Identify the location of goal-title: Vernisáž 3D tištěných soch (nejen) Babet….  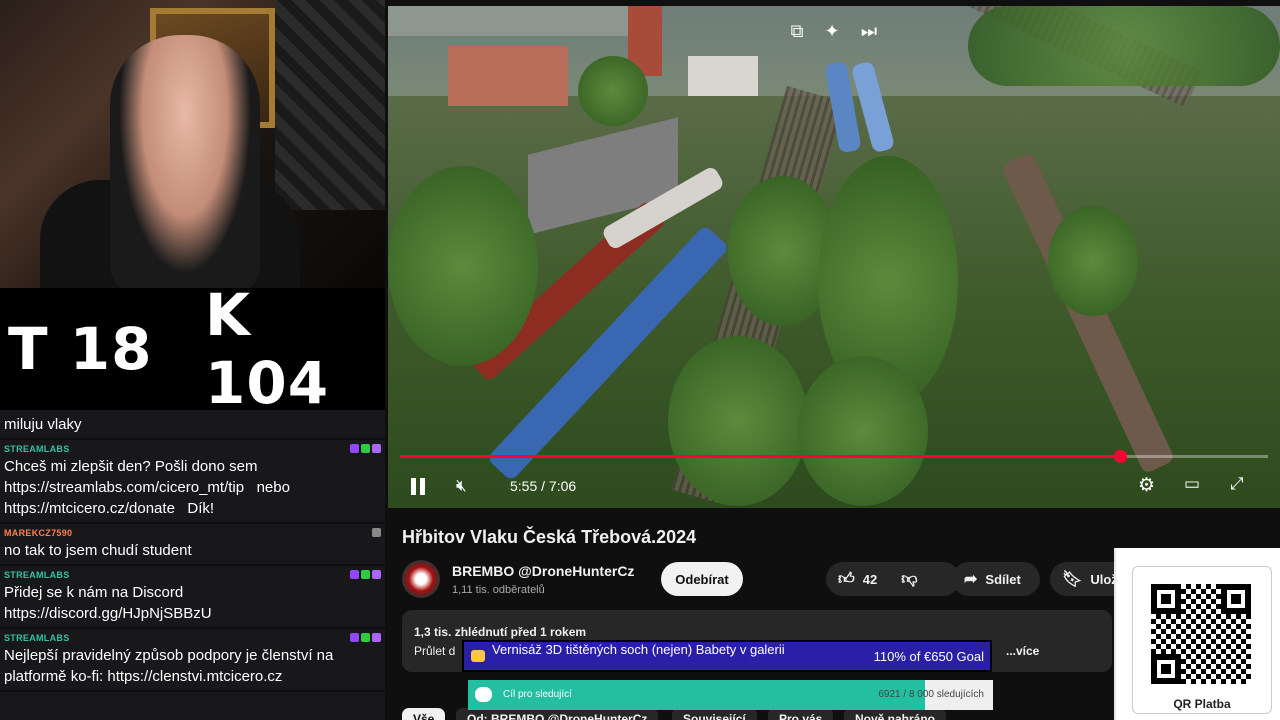
(638, 649).